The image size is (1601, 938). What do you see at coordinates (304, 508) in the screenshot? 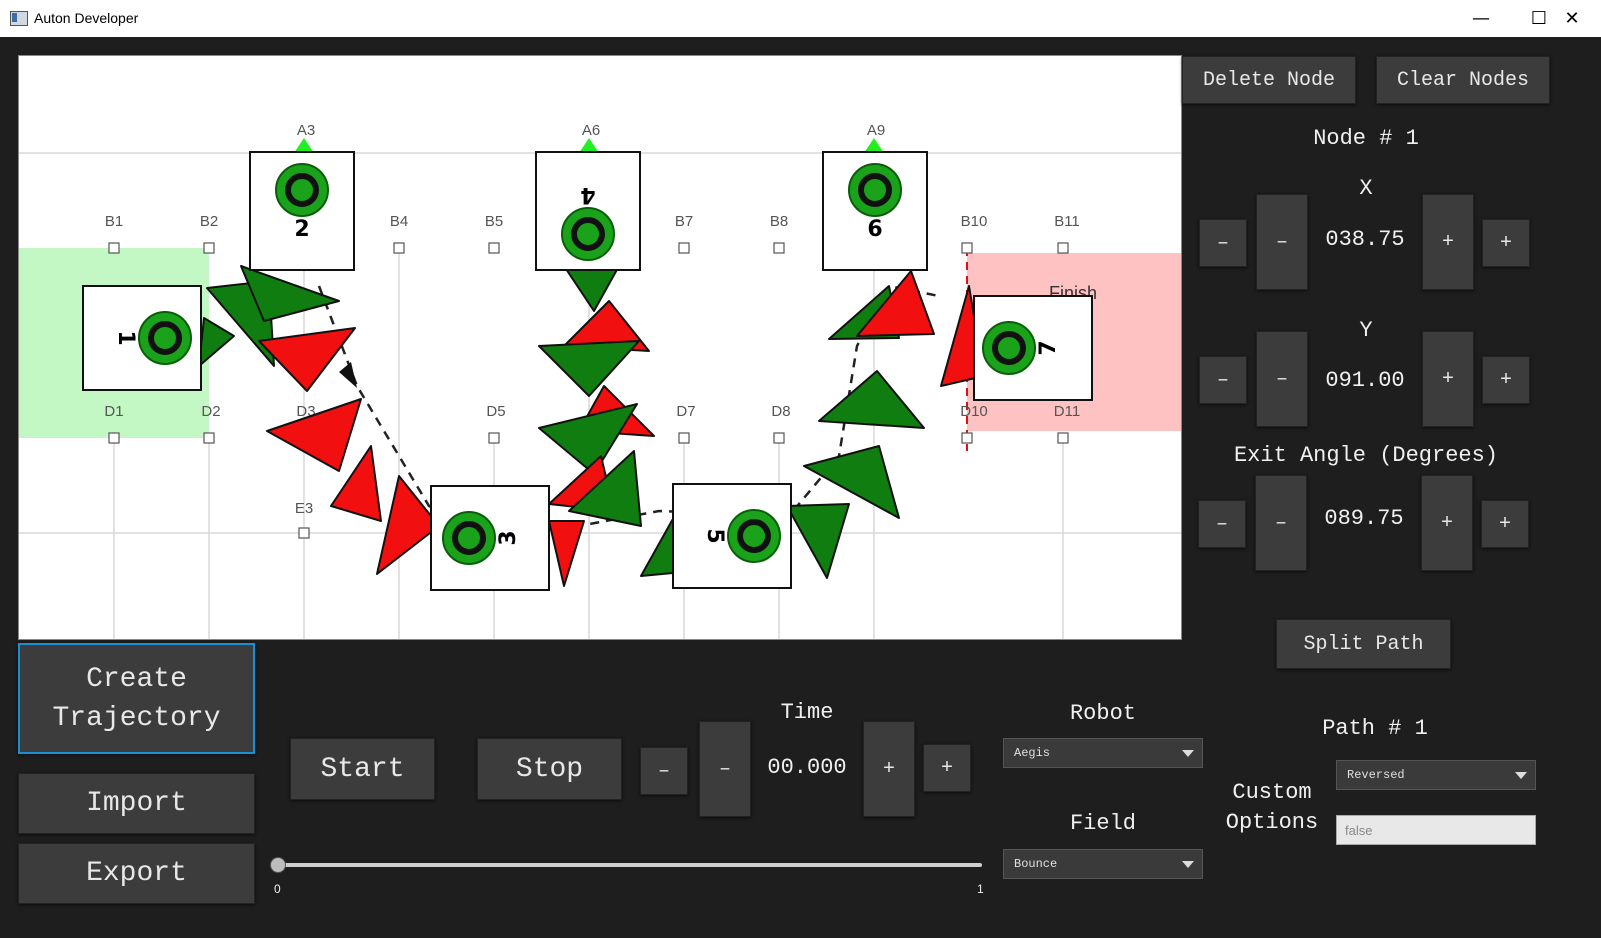
I see `grid-label: E3` at bounding box center [304, 508].